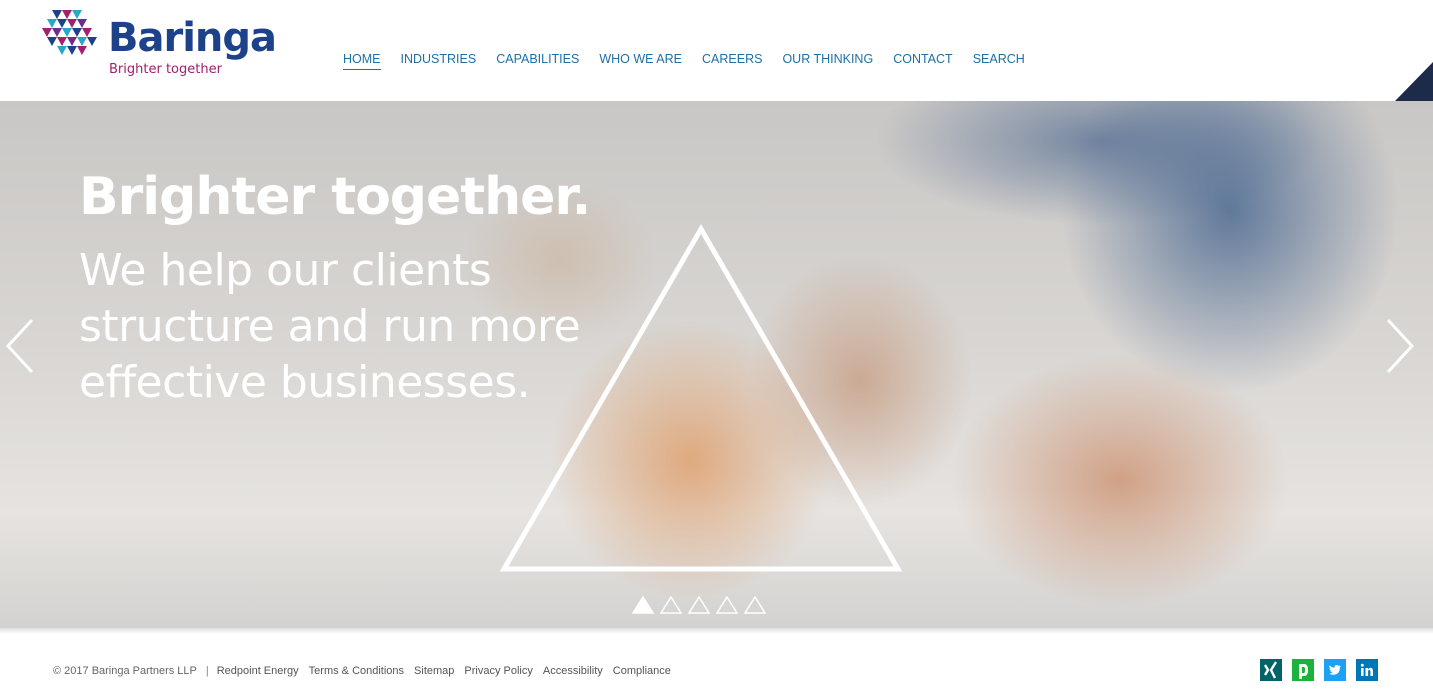 This screenshot has width=1433, height=692. I want to click on footer-link-accessibility: Accessibility, so click(573, 671).